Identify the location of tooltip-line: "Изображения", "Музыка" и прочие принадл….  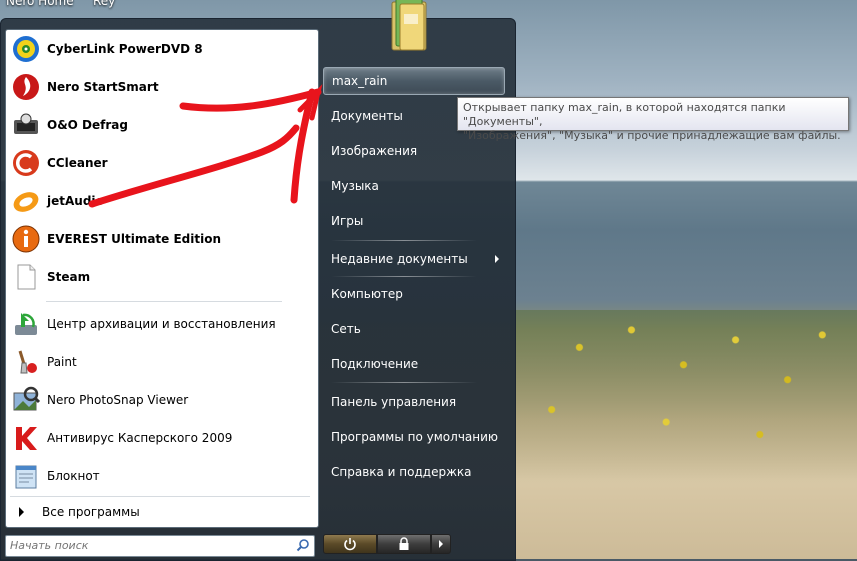
(652, 135).